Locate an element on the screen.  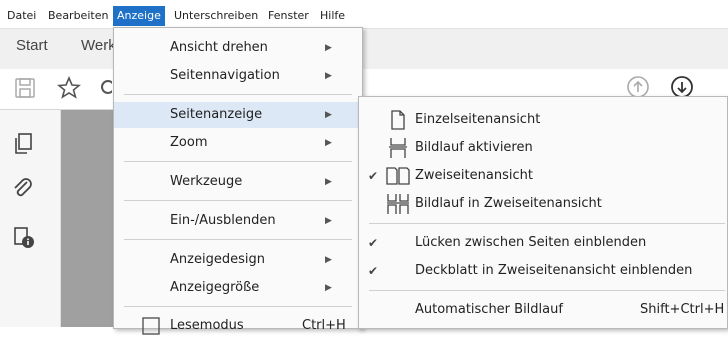
menu-item-lesemodus: Lesemodus Ctrl+H is located at coordinates (238, 326).